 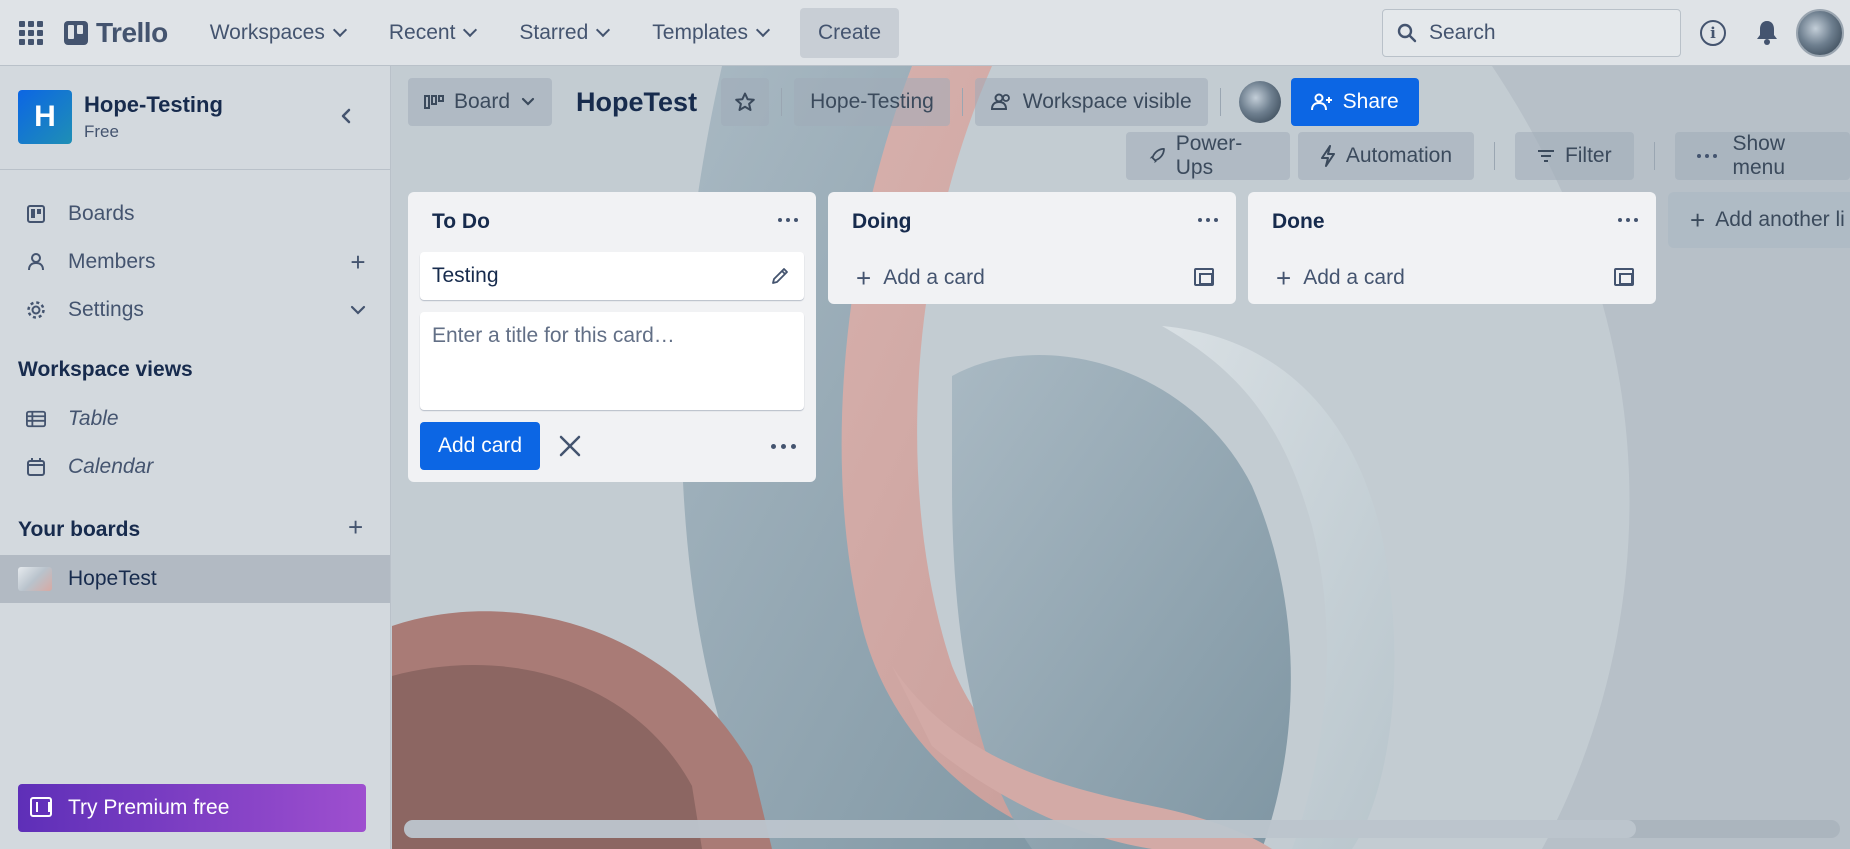 I want to click on your-boards-heading: Your boards, so click(x=79, y=529).